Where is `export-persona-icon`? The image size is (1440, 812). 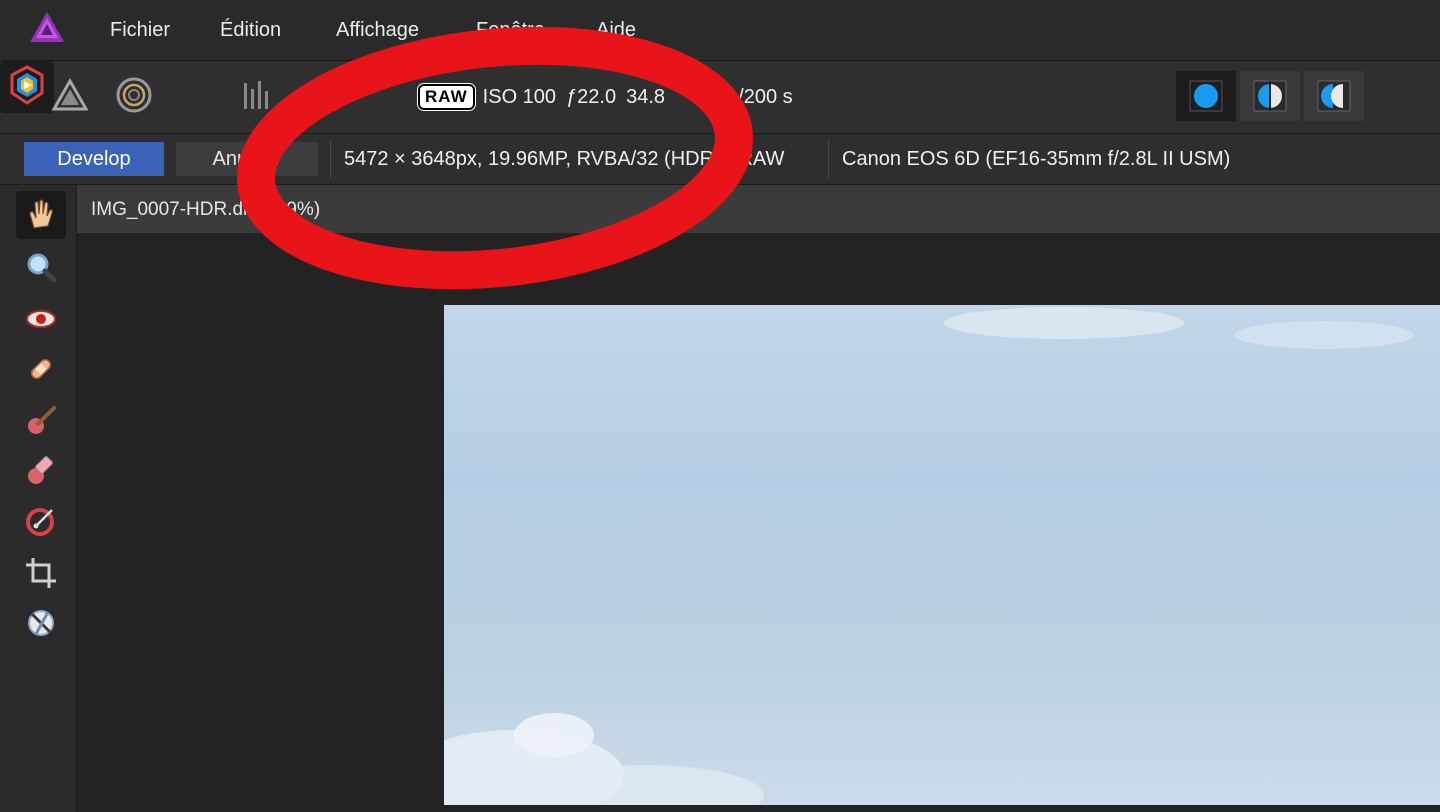 export-persona-icon is located at coordinates (328, 95).